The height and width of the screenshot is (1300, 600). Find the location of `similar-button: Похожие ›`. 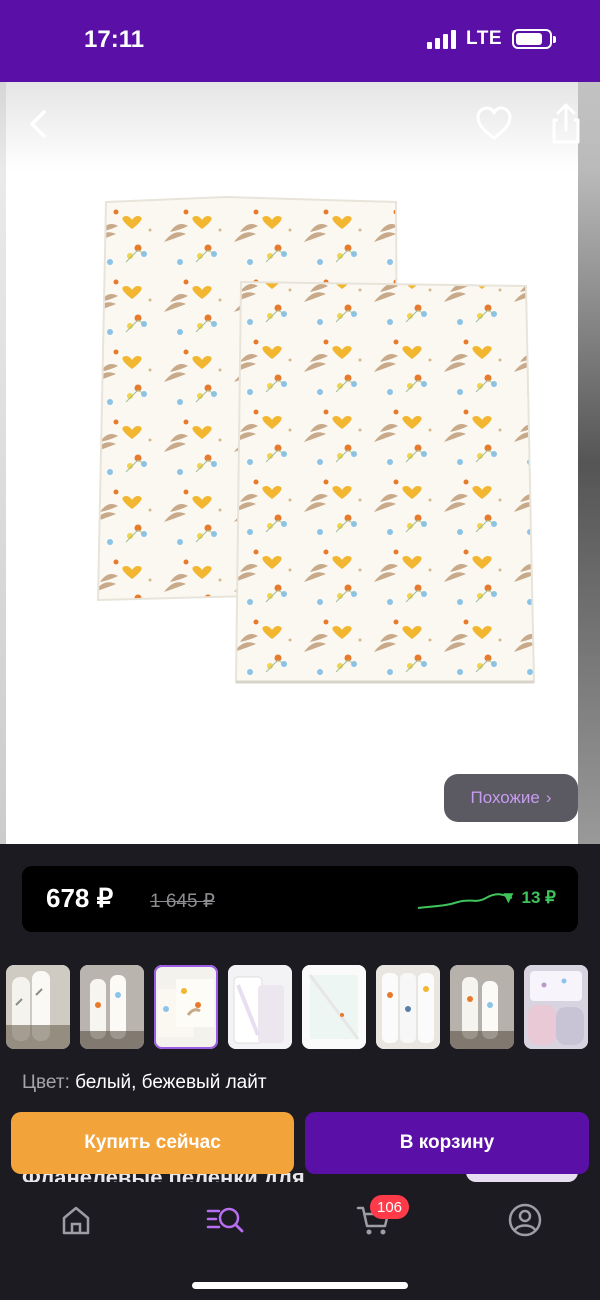

similar-button: Похожие › is located at coordinates (511, 798).